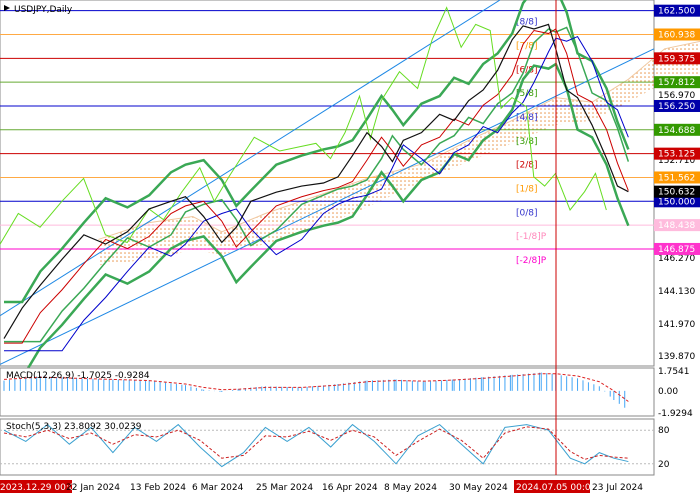  I want to click on price-level-value: 157.812, so click(676, 83).